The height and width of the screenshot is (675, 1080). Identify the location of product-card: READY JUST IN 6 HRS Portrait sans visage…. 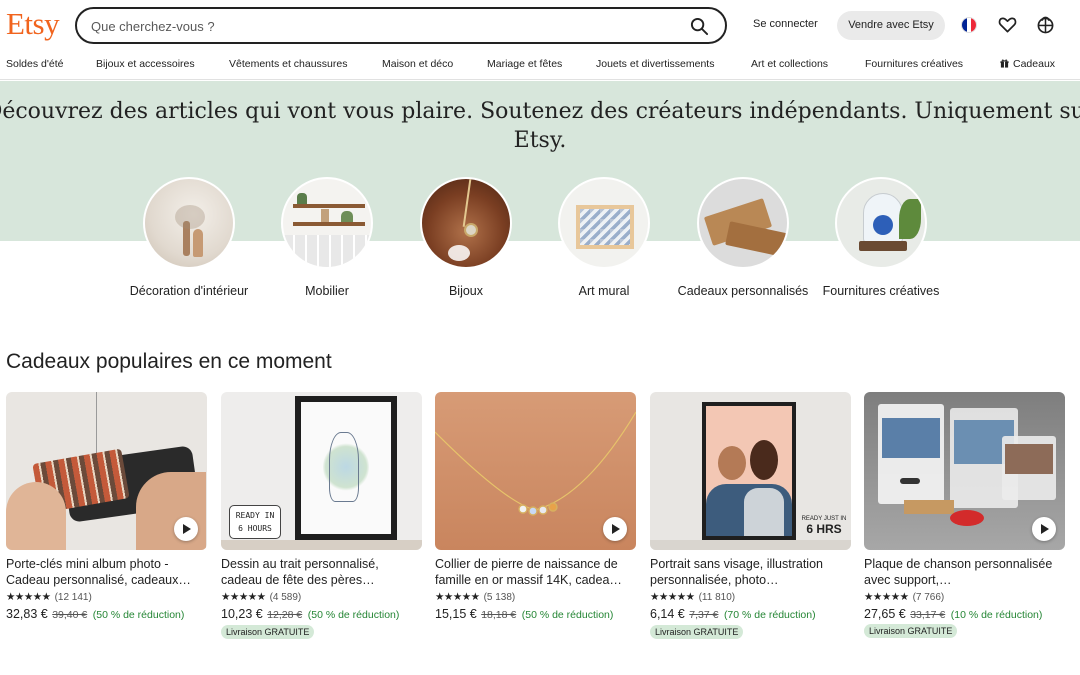
(750, 516).